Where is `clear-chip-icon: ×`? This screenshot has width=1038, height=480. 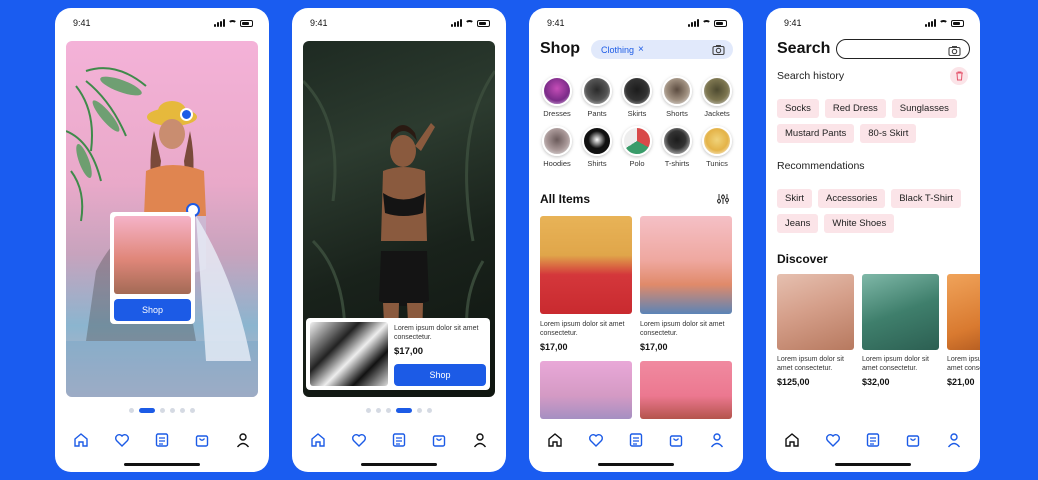
clear-chip-icon: × is located at coordinates (641, 49).